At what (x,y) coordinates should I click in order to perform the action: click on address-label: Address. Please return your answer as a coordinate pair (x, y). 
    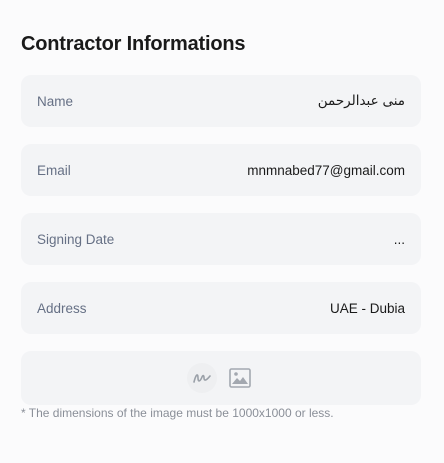
    Looking at the image, I should click on (62, 308).